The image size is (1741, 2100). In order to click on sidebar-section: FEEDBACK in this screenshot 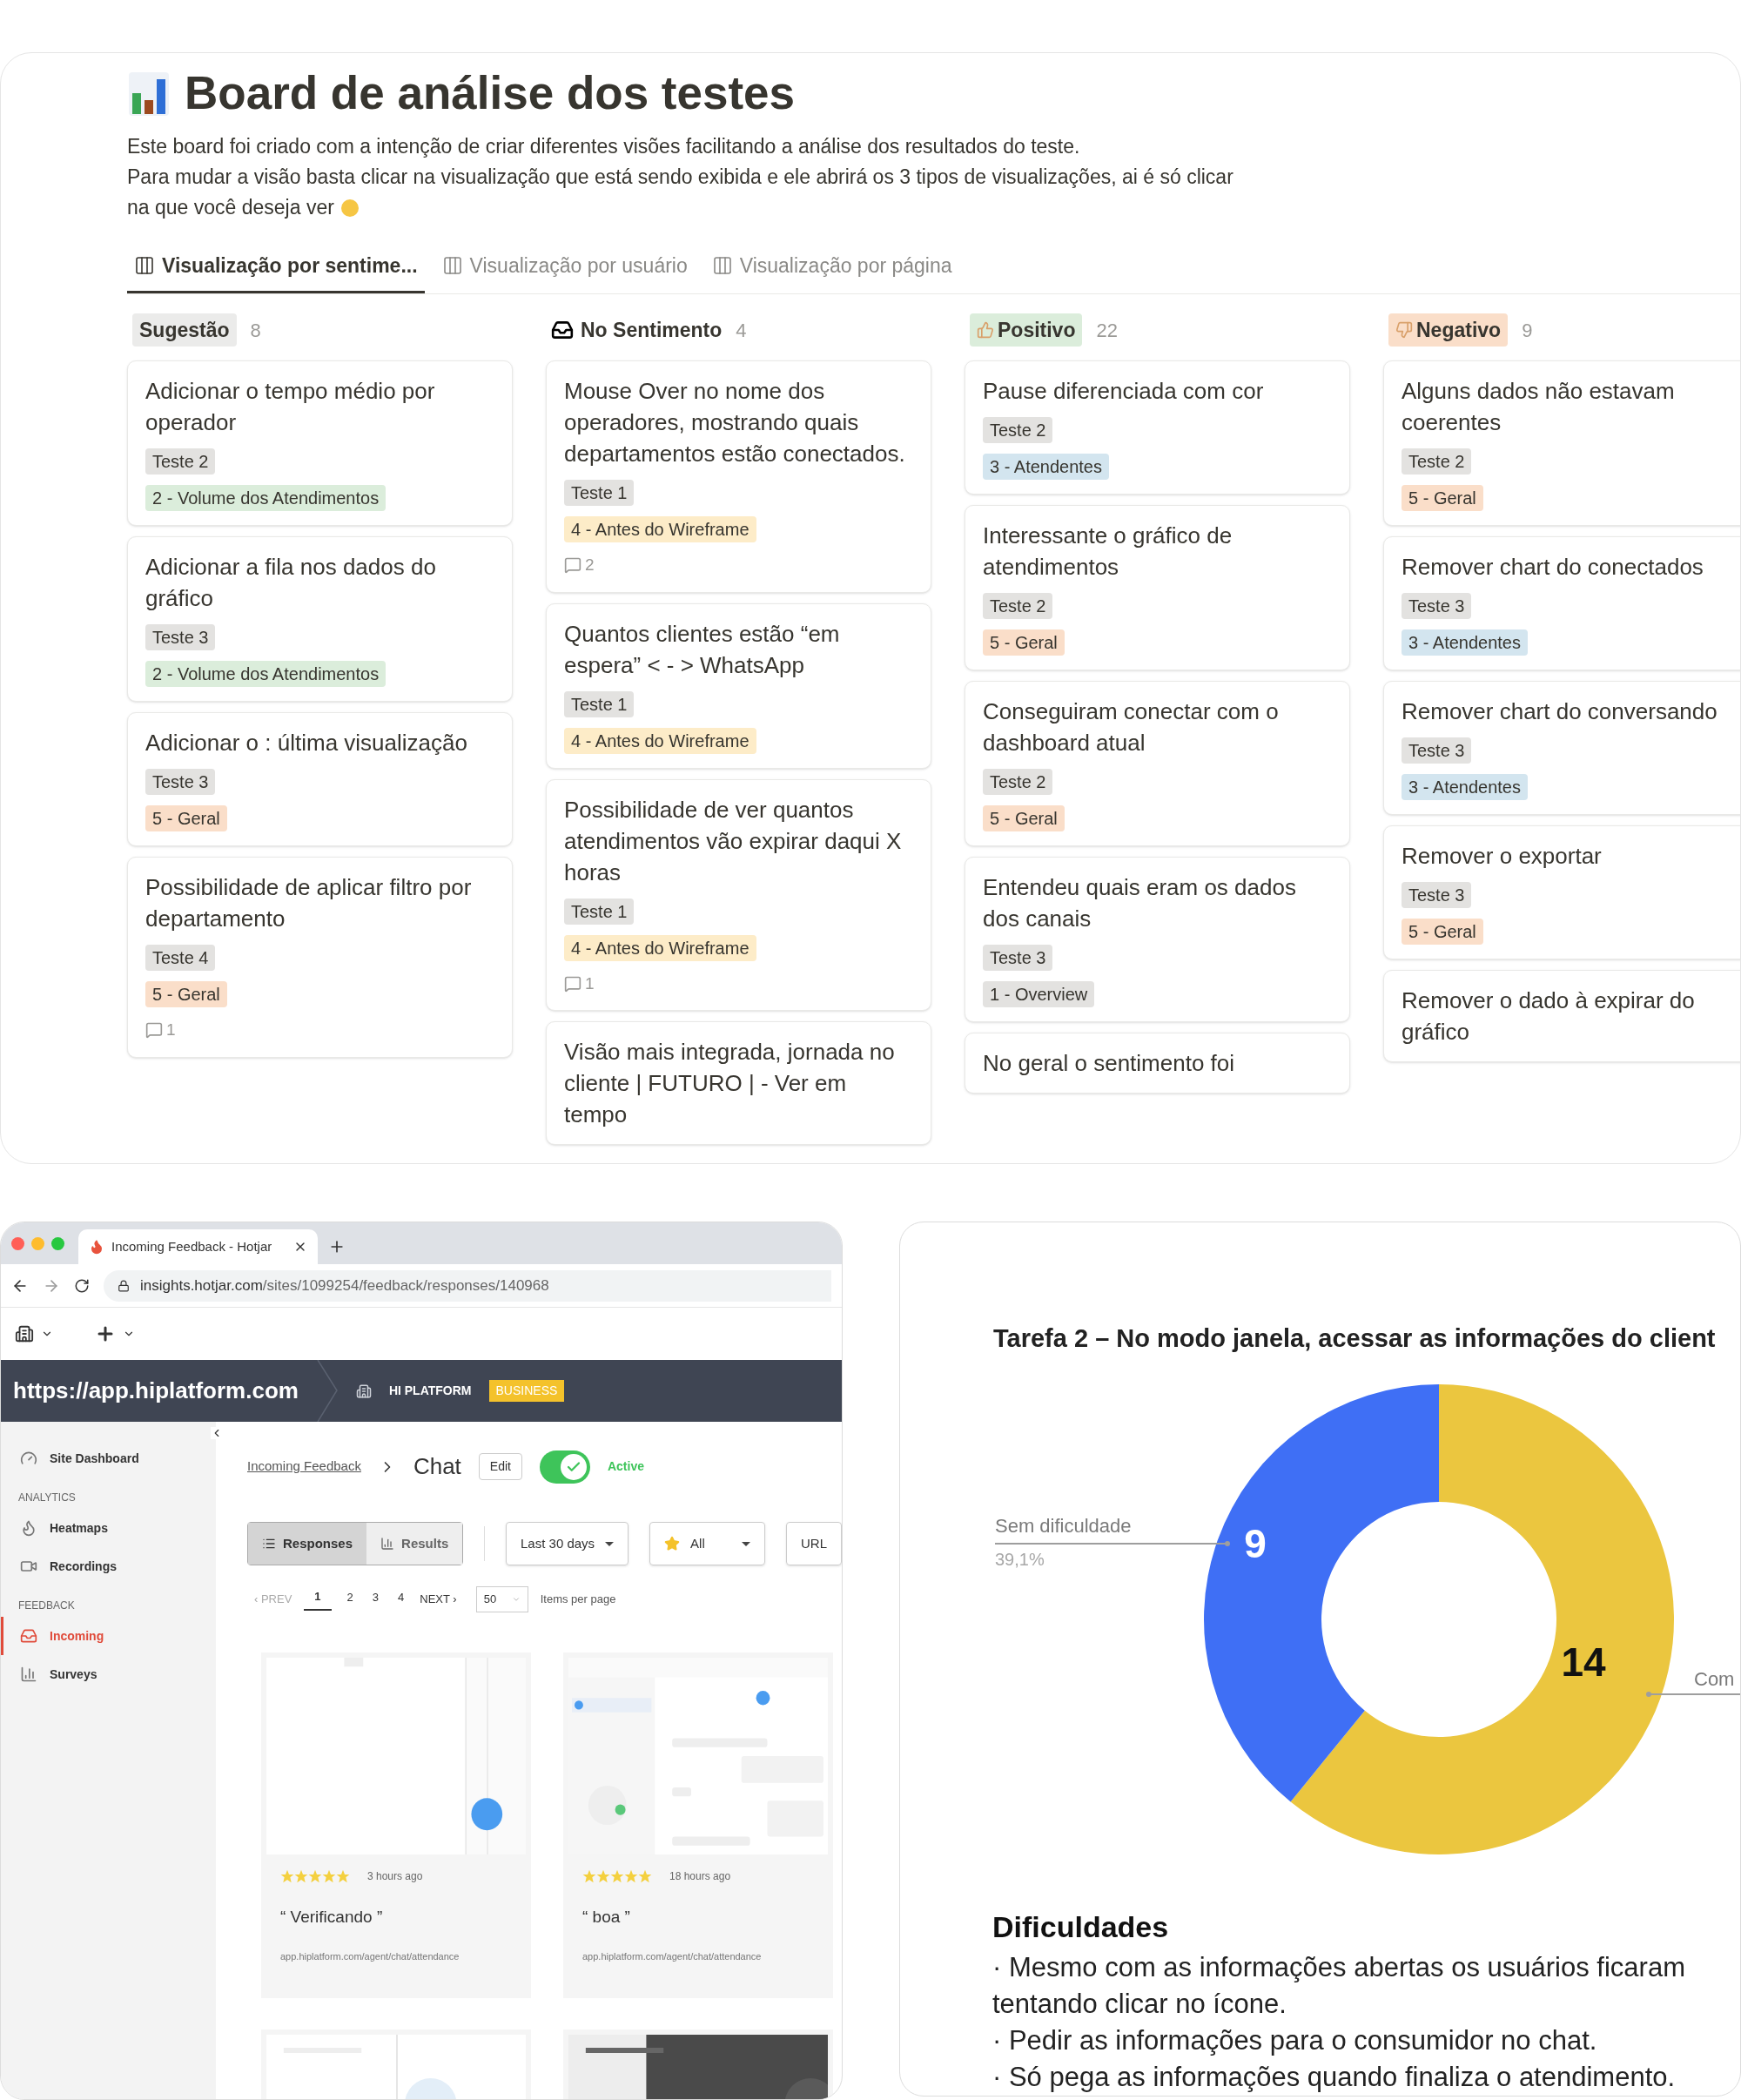, I will do `click(108, 1605)`.